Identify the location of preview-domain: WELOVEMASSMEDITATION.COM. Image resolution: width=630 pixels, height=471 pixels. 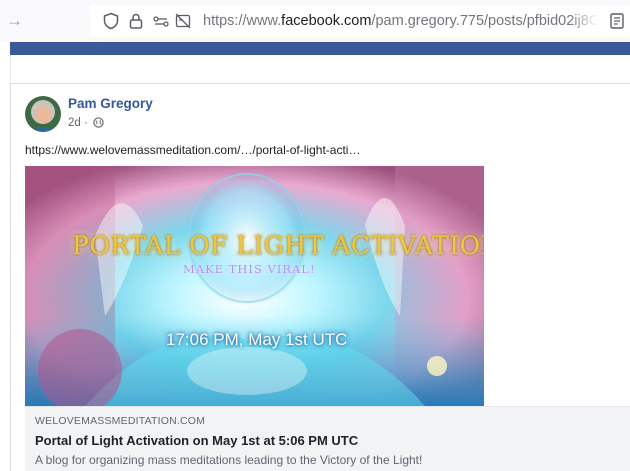
(120, 421).